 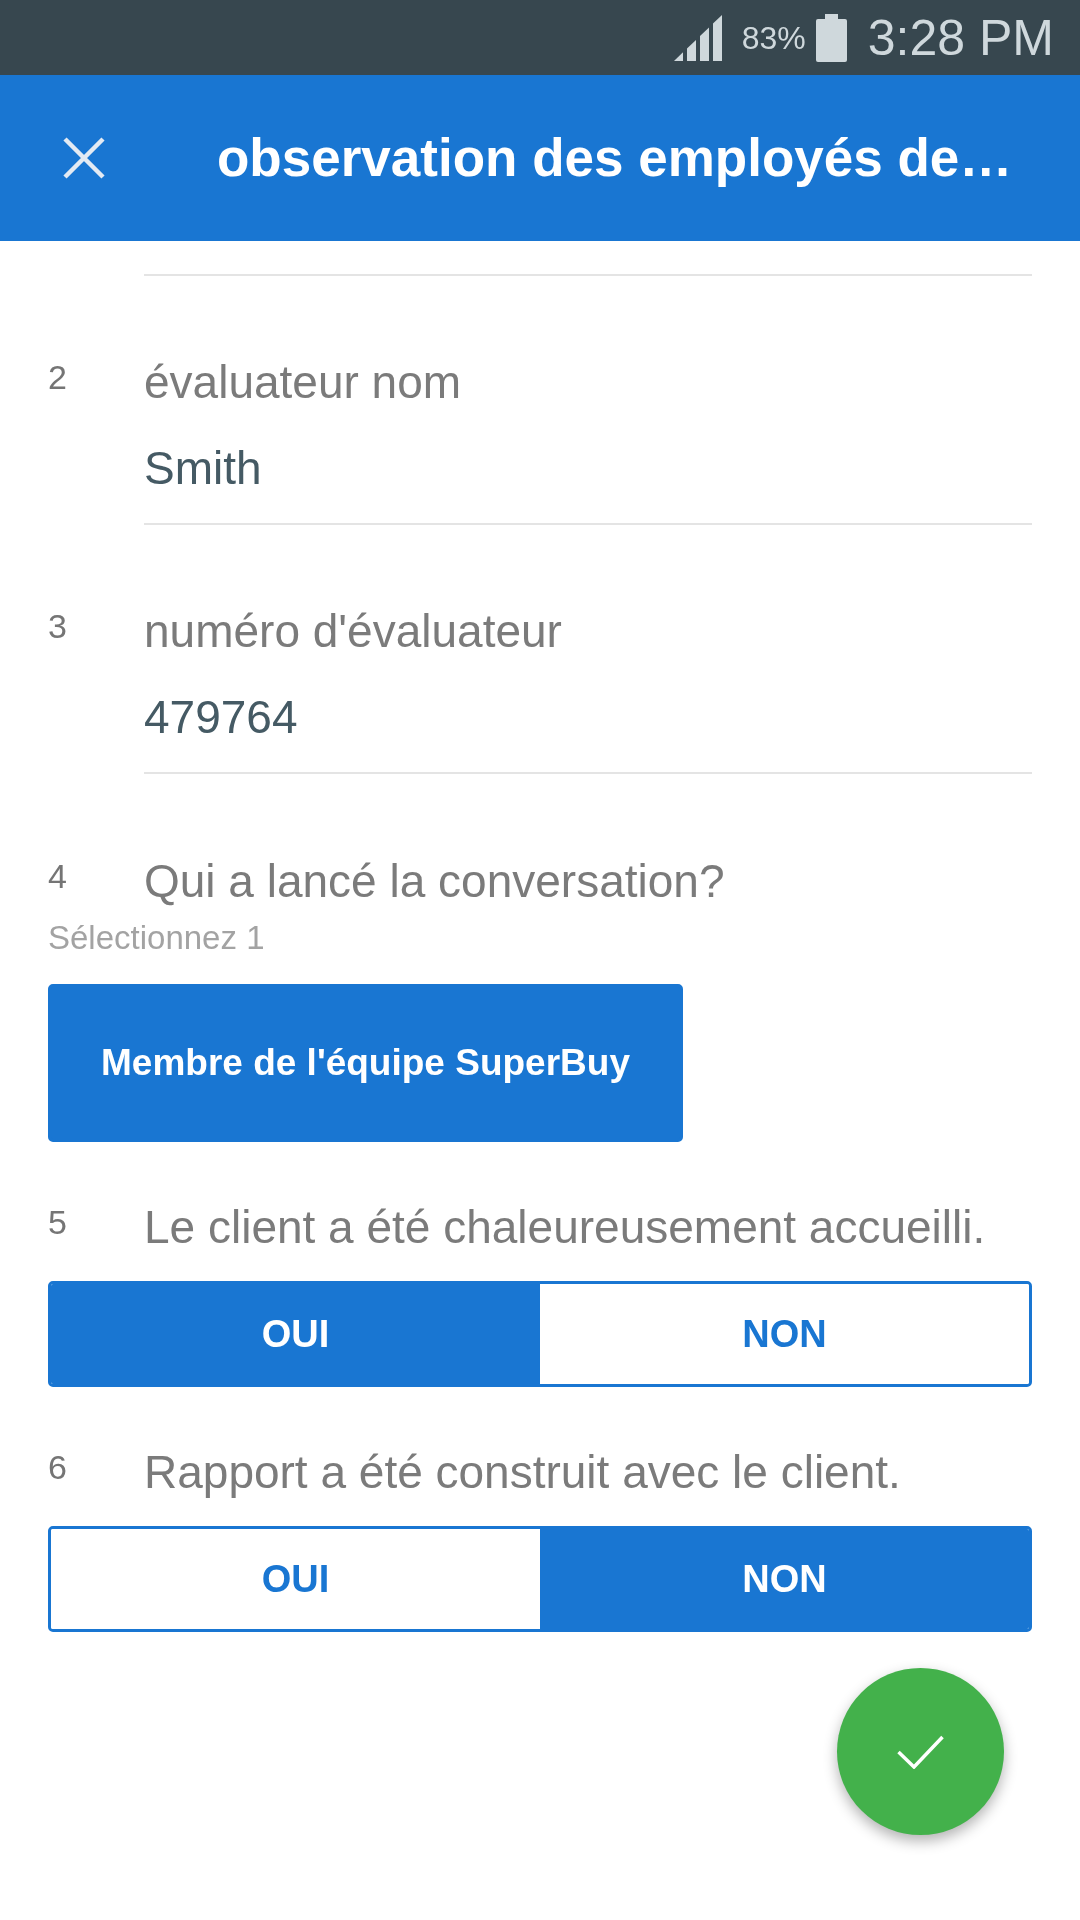 What do you see at coordinates (295, 1334) in the screenshot?
I see `answer-option-button: OUI` at bounding box center [295, 1334].